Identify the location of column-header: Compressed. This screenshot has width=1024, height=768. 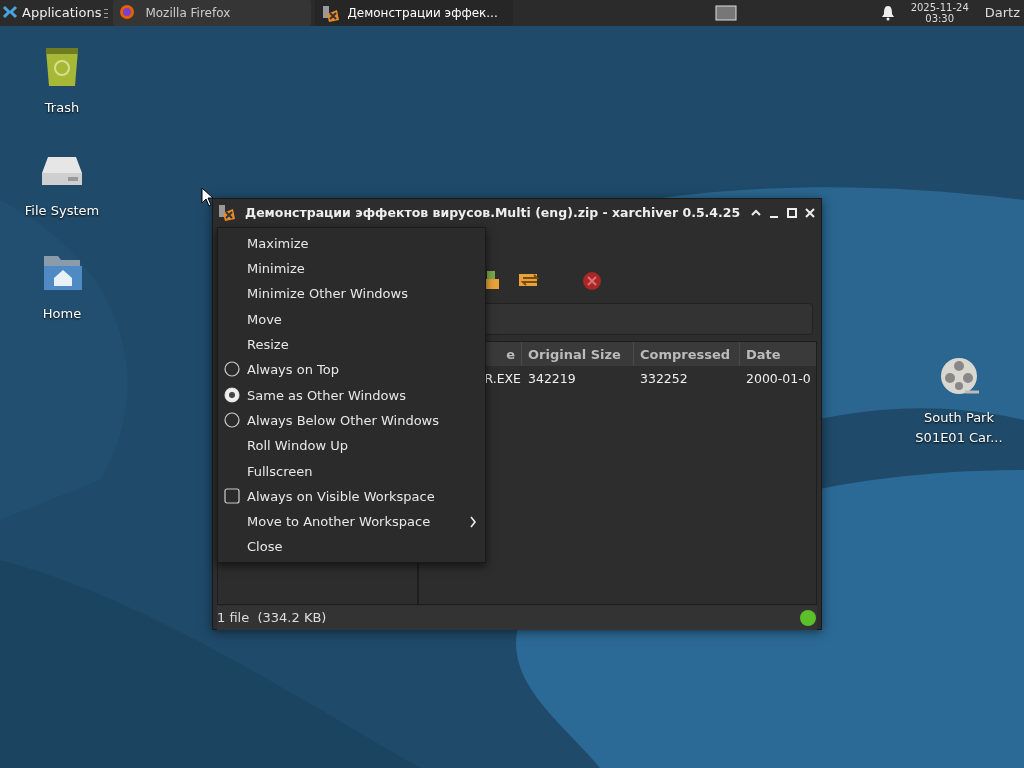
(687, 354).